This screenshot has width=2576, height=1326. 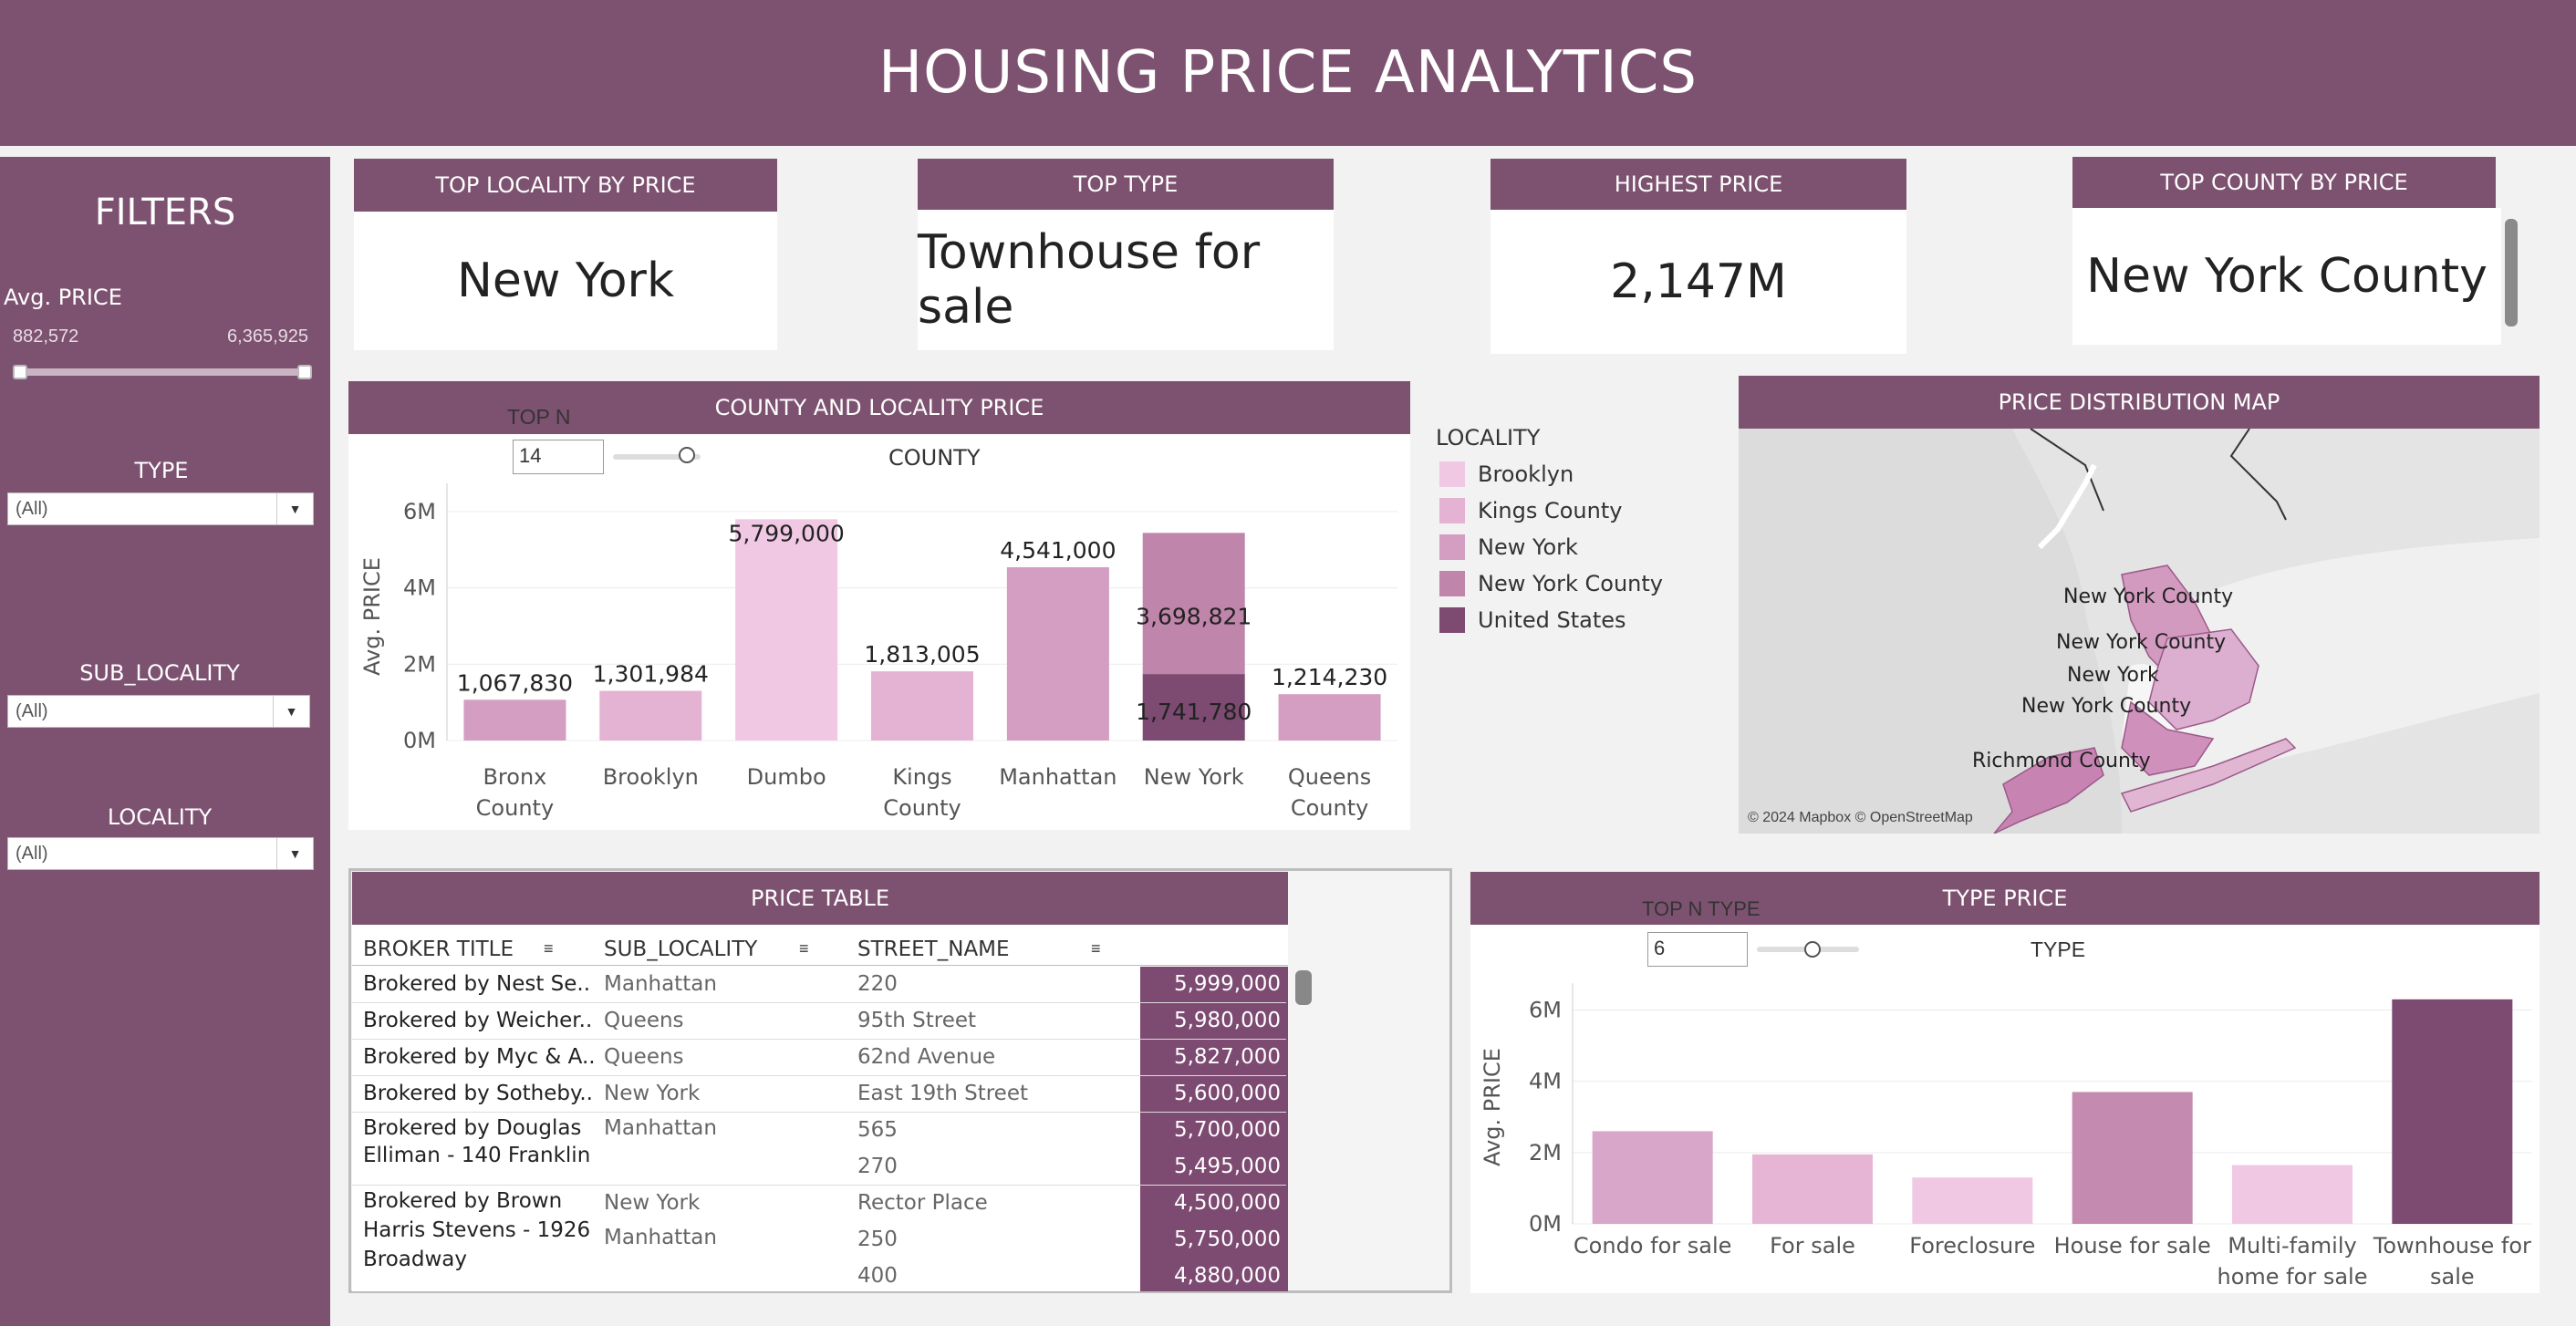 What do you see at coordinates (1812, 1246) in the screenshot?
I see `x-tick-label: For sale` at bounding box center [1812, 1246].